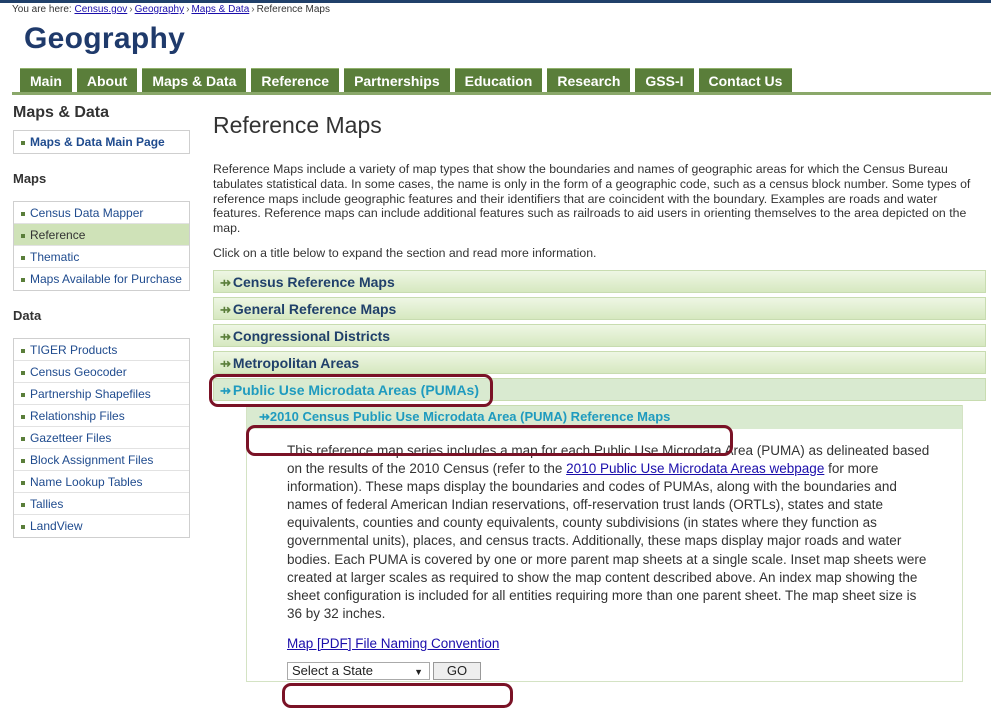  I want to click on highlight-state-select, so click(397, 695).